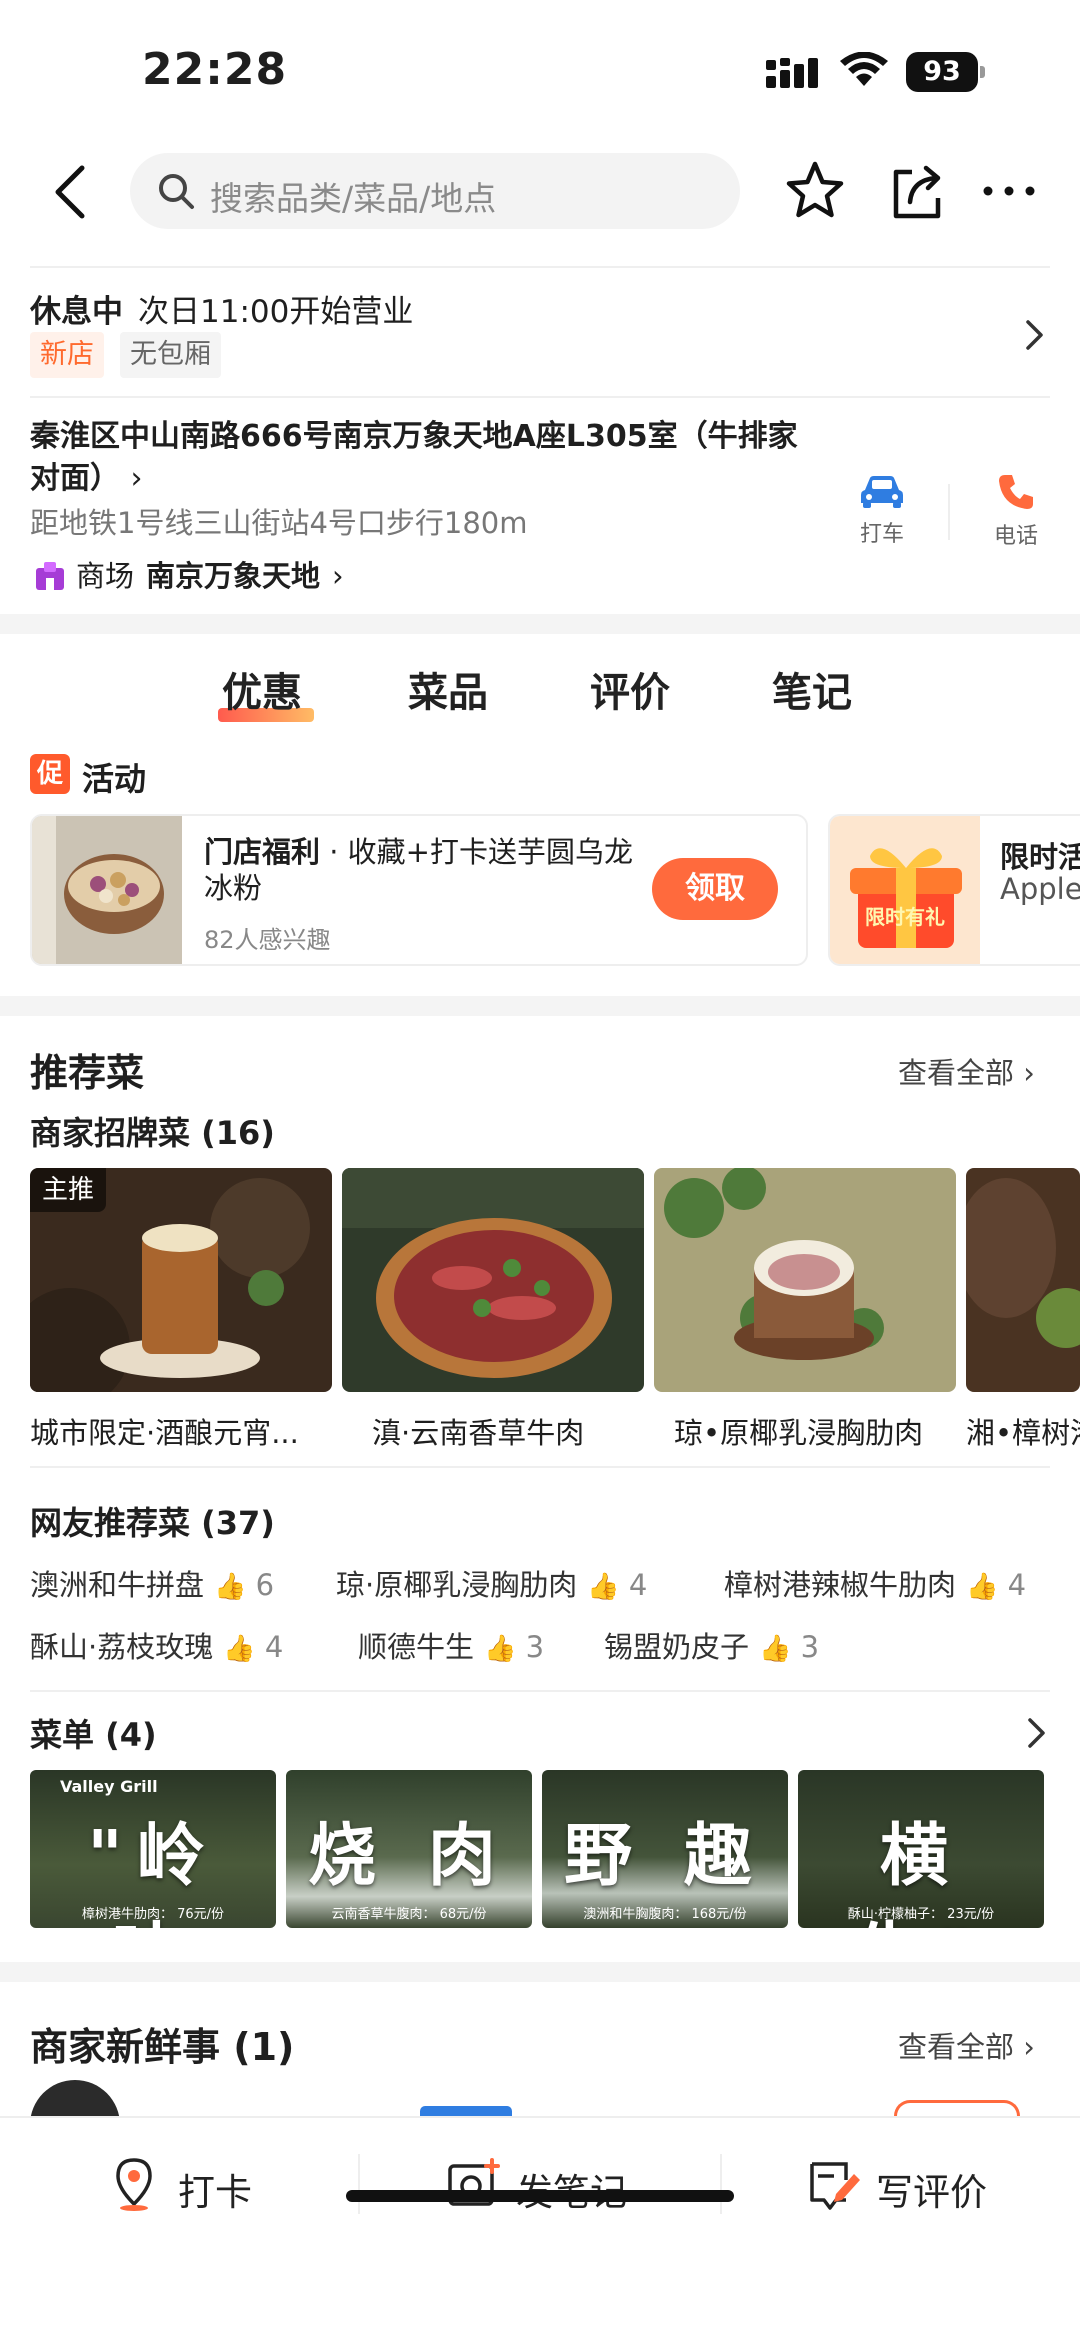  I want to click on address-text: 秦淮区中山南路666号南京万象天地A座L305室（牛排家对面） ›, so click(425, 458).